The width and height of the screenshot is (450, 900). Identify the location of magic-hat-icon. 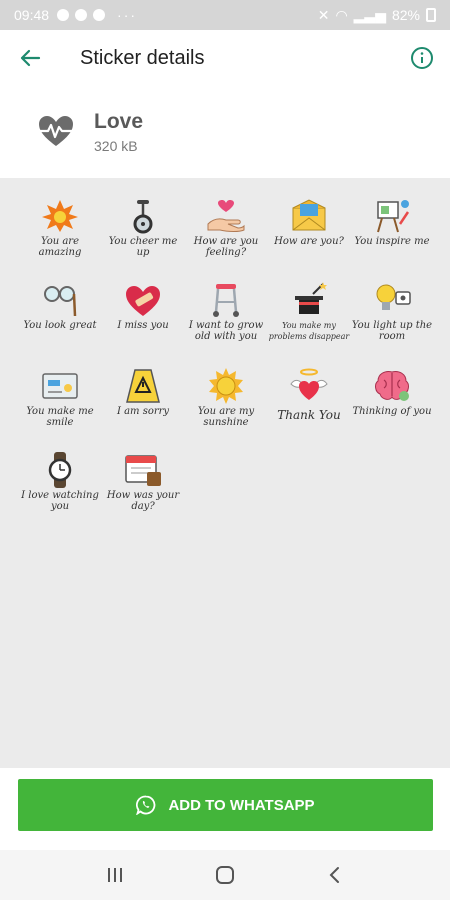
(311, 298).